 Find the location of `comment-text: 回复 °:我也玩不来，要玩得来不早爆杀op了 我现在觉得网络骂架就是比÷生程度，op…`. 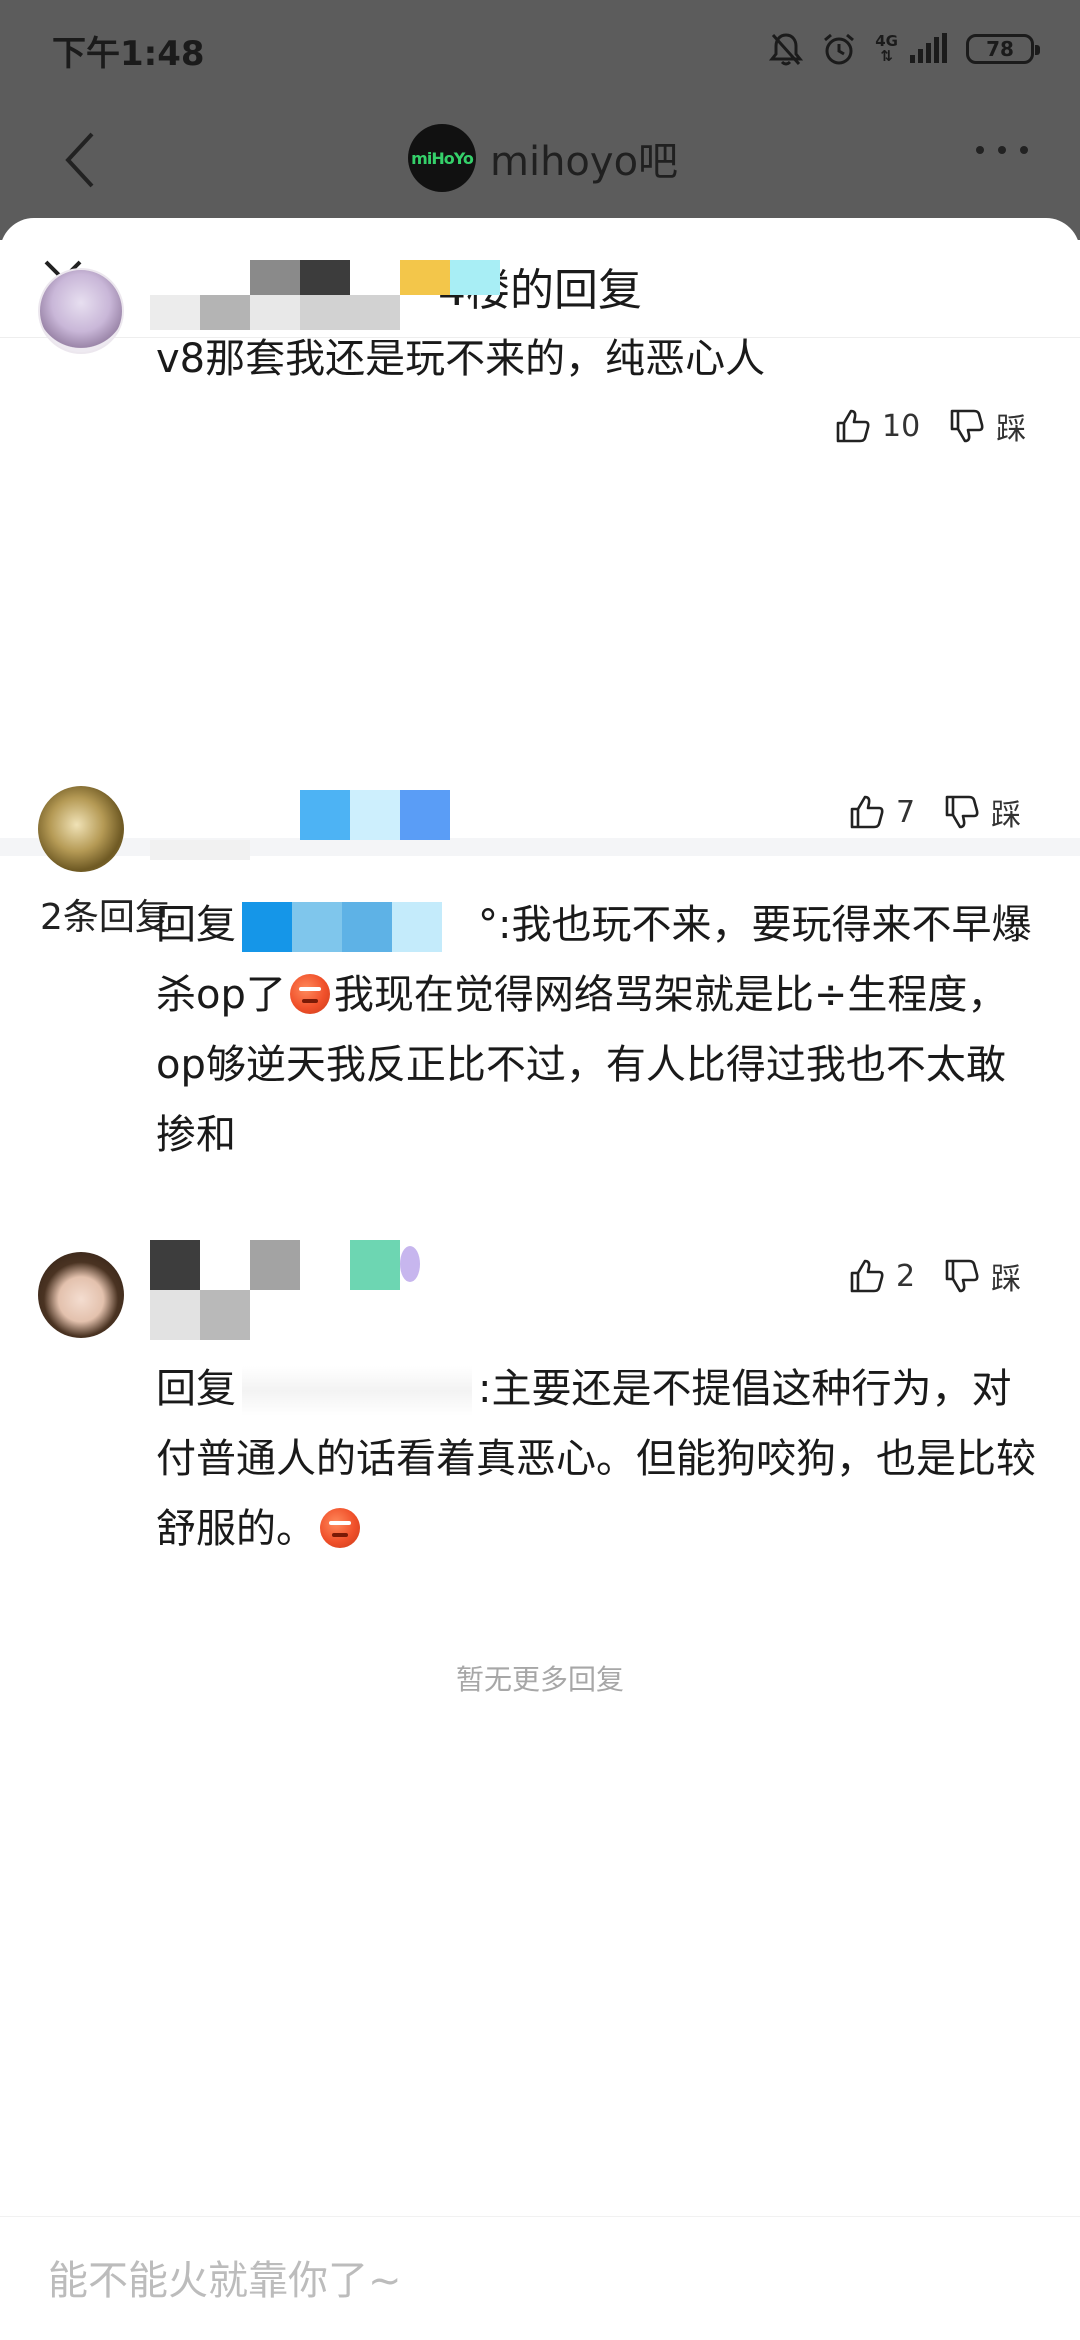

comment-text: 回复 °:我也玩不来，要玩得来不早爆杀op了 我现在觉得网络骂架就是比÷生程度，op… is located at coordinates (596, 1030).